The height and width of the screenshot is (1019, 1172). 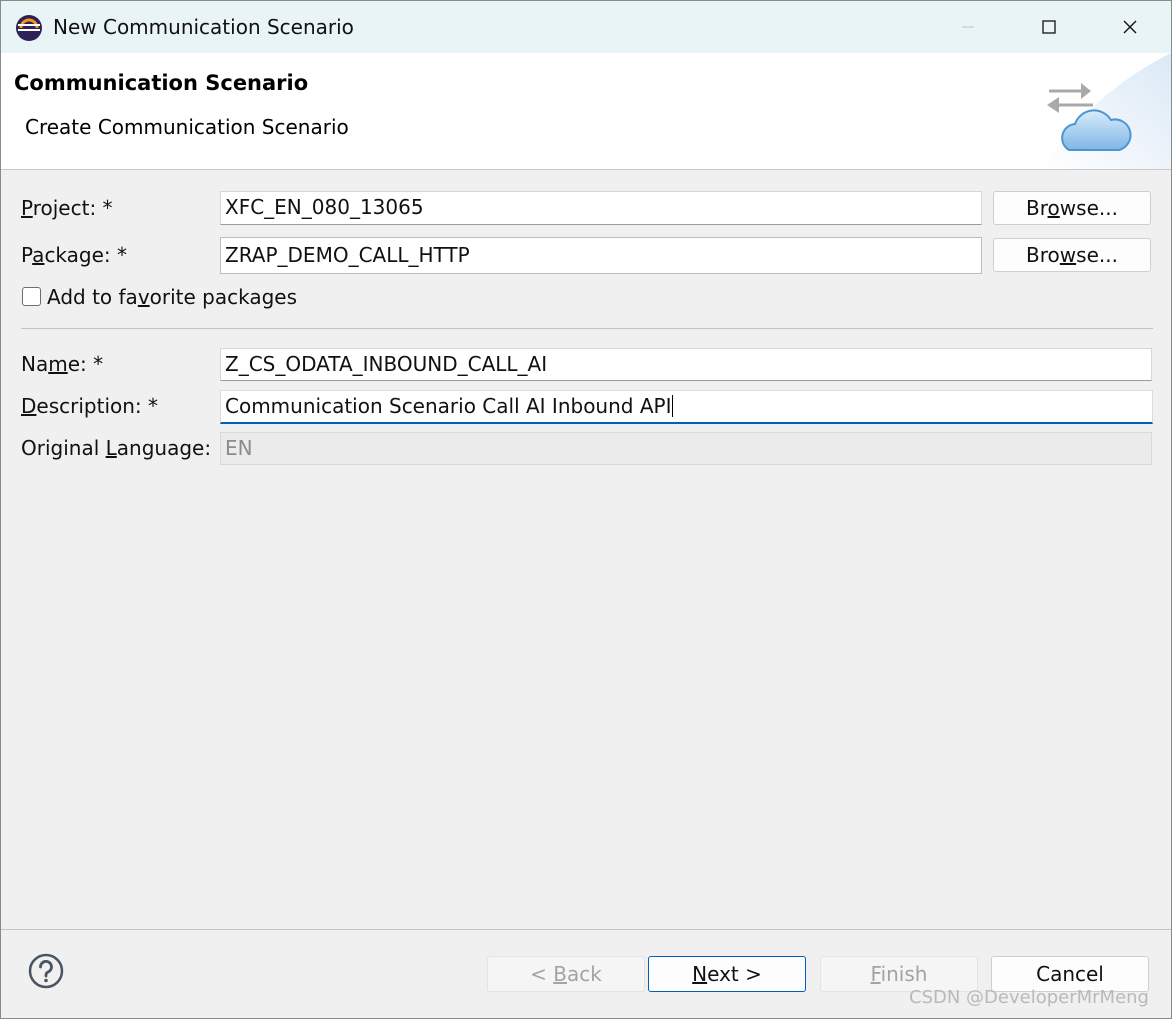 What do you see at coordinates (586, 27) in the screenshot?
I see `title-bar: New Communication Scenario` at bounding box center [586, 27].